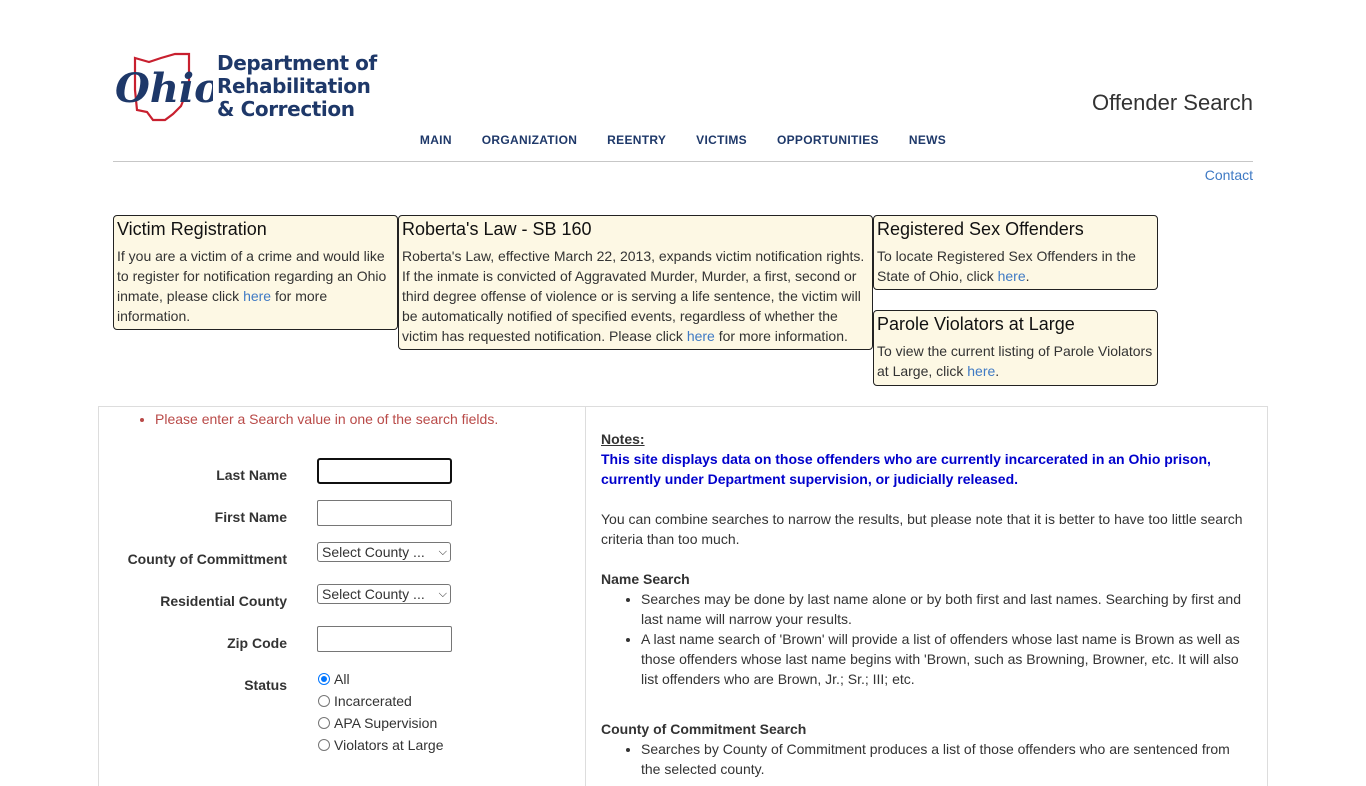  I want to click on last-name-row: Last Name, so click(343, 473).